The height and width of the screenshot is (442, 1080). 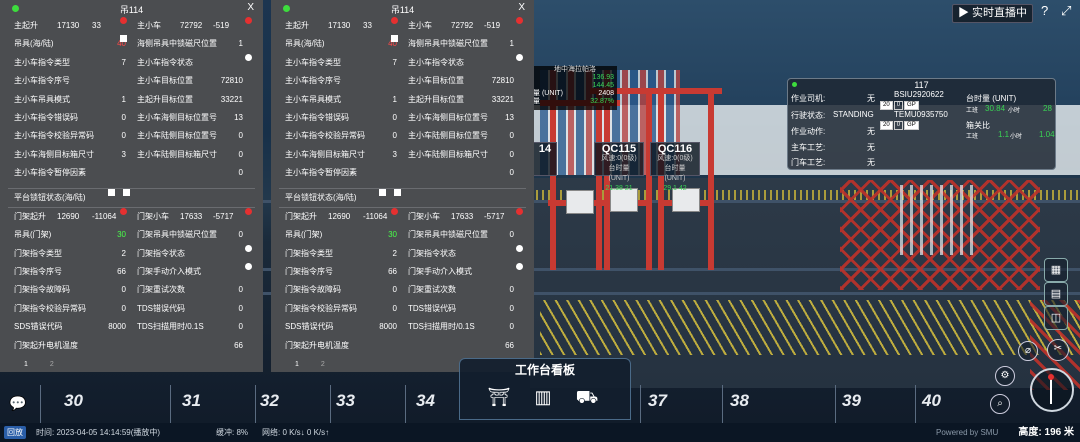 I want to click on truck-view-icon: ⛟, so click(x=587, y=400).